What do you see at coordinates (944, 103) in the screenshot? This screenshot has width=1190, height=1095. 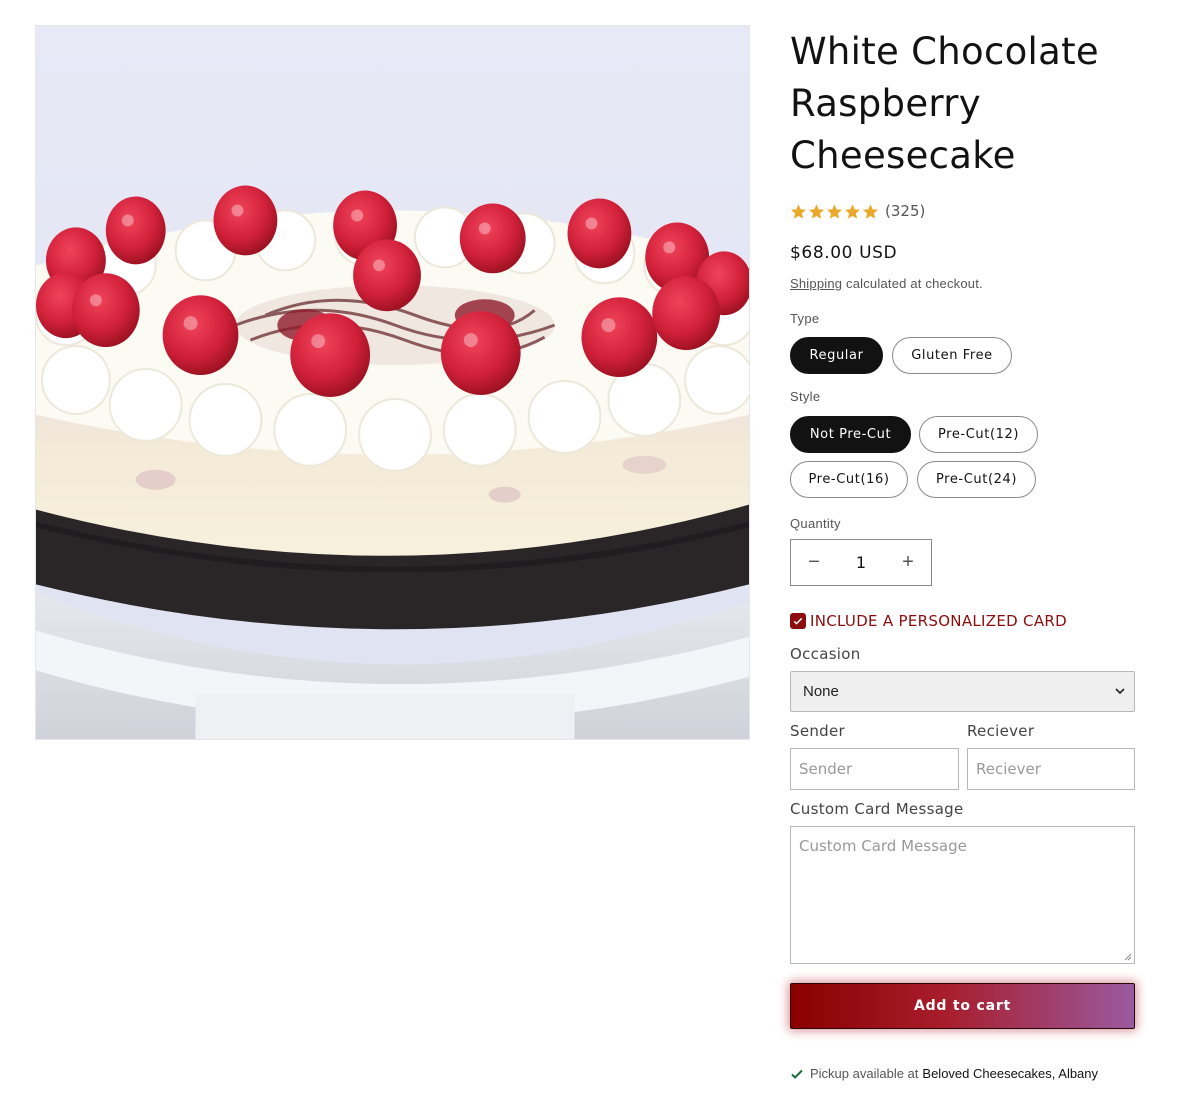 I see `product-title: White Chocolate Raspberry Cheesecake` at bounding box center [944, 103].